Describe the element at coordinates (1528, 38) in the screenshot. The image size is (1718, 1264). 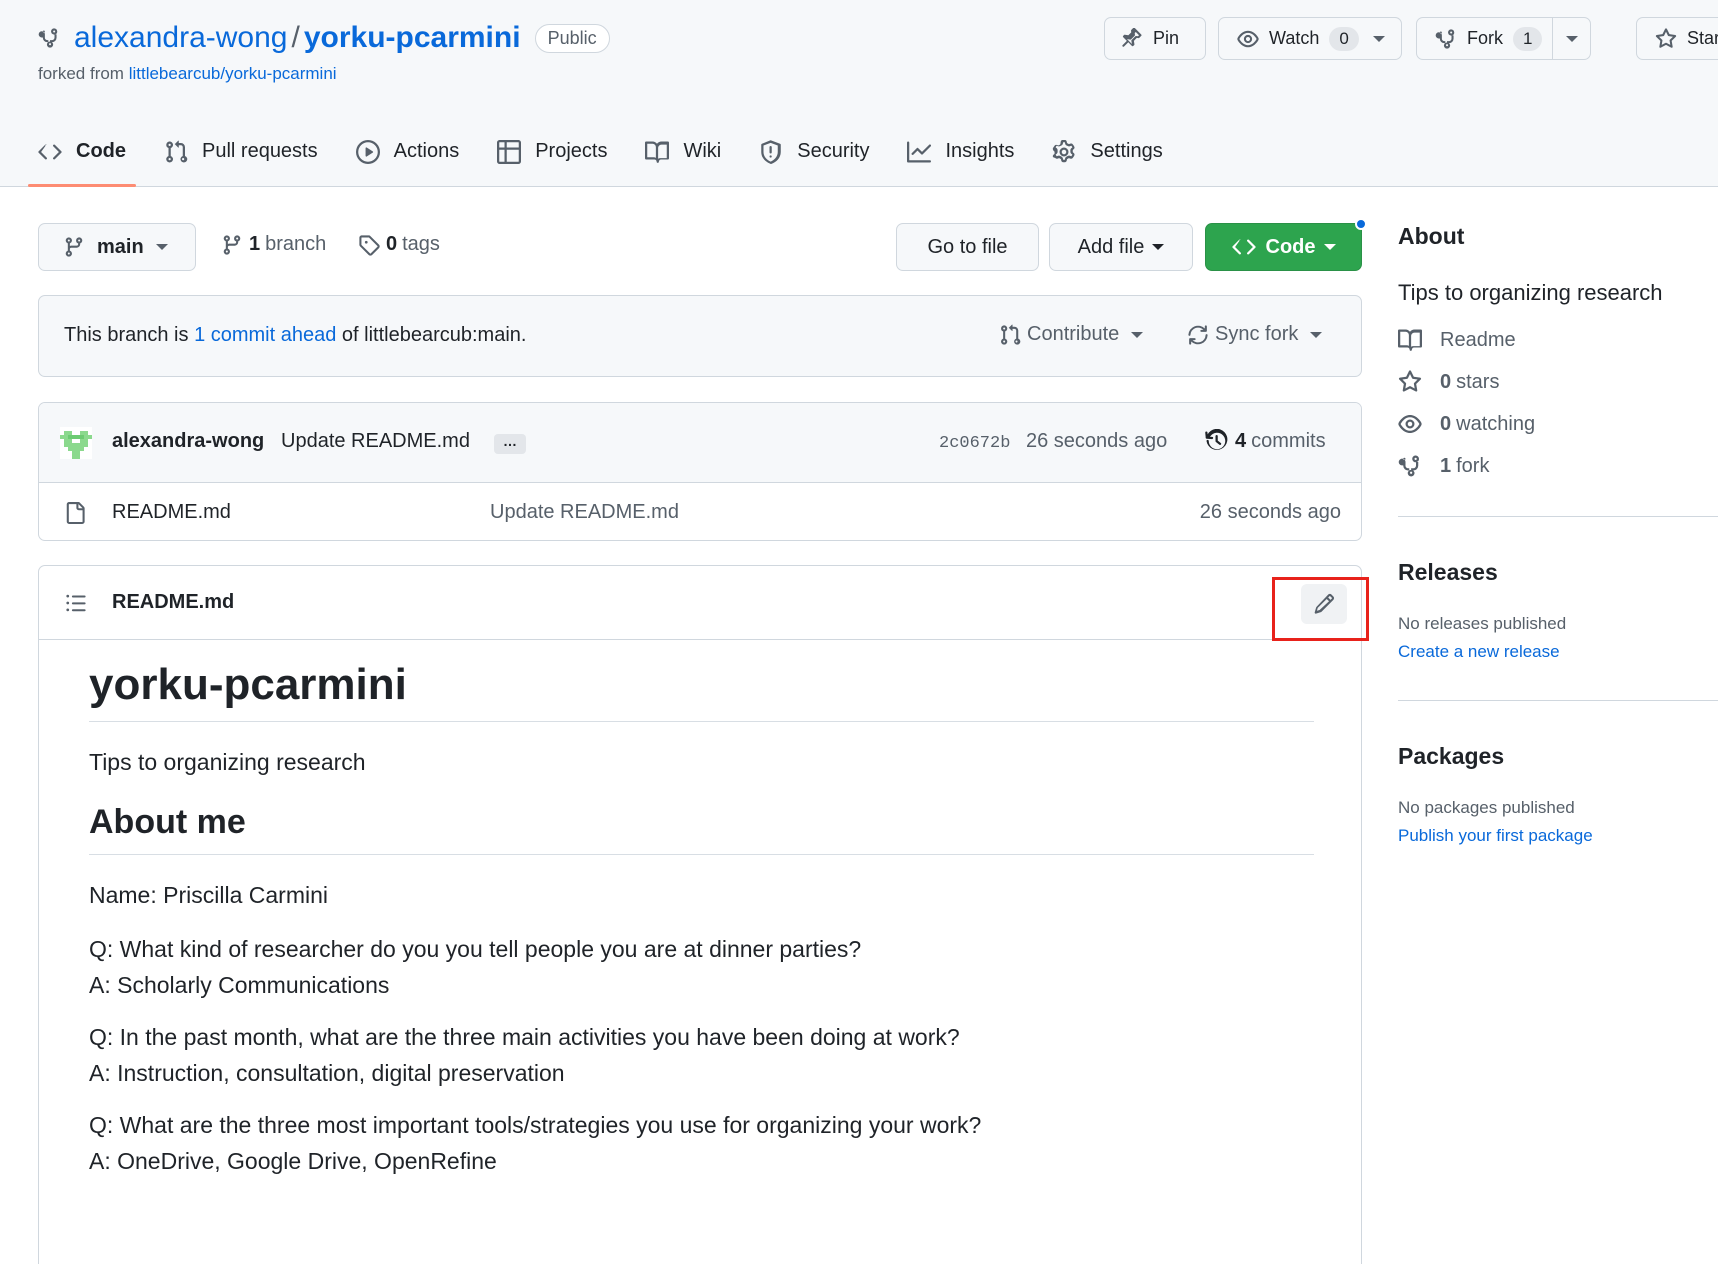
I see `fork-counter: 1` at that location.